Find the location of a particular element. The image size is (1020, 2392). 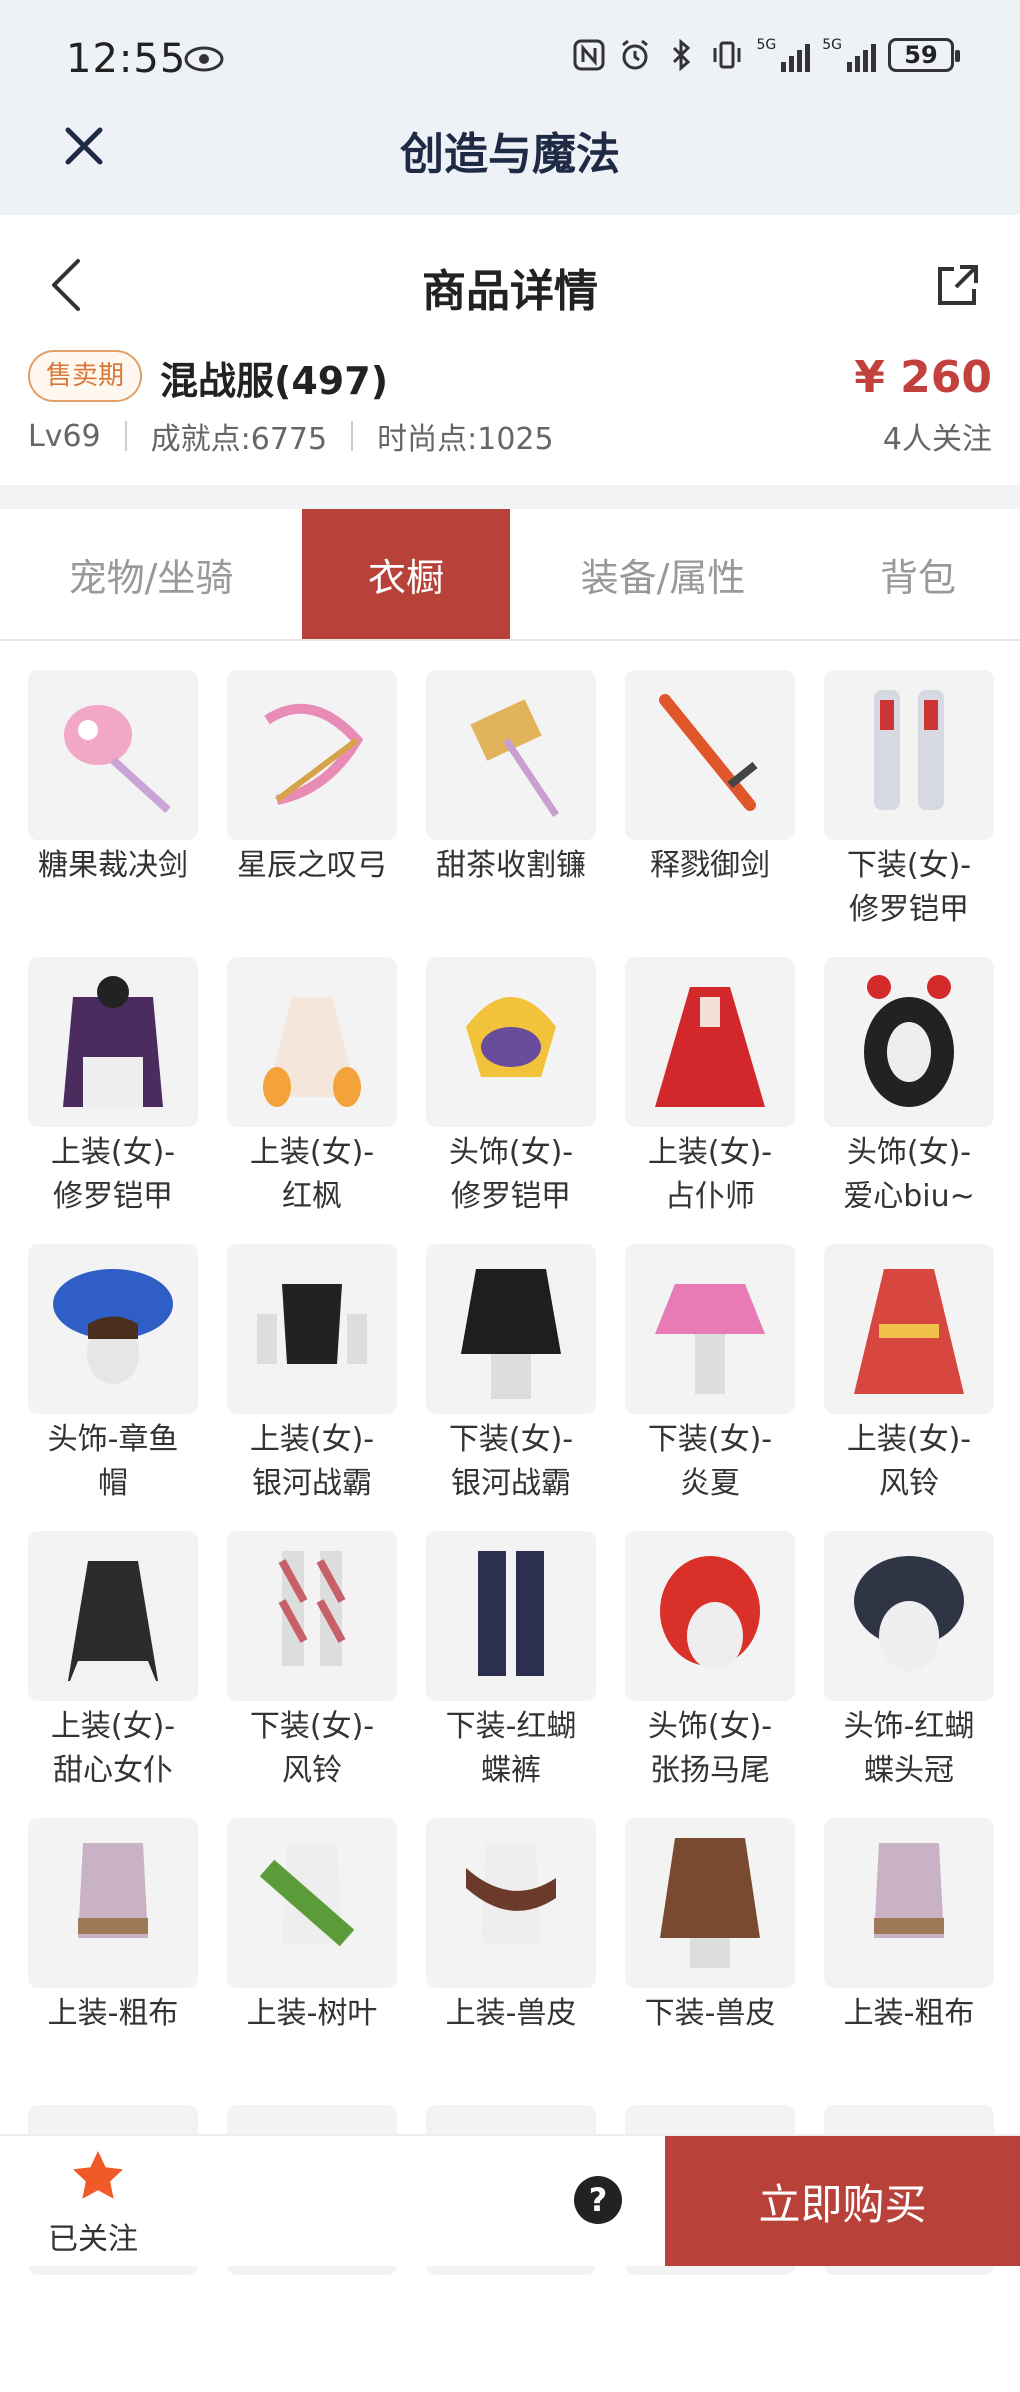

divider is located at coordinates (352, 436).